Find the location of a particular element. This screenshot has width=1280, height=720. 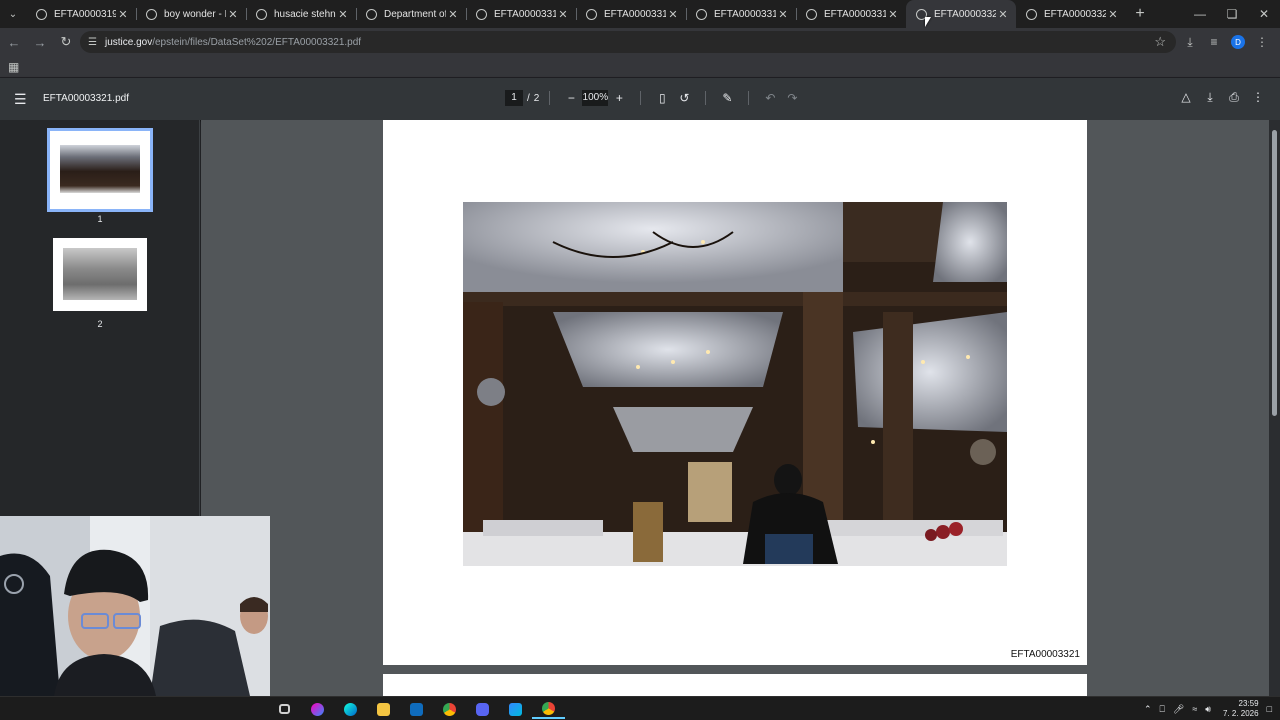

clock-time: 23:59 is located at coordinates (1248, 703).